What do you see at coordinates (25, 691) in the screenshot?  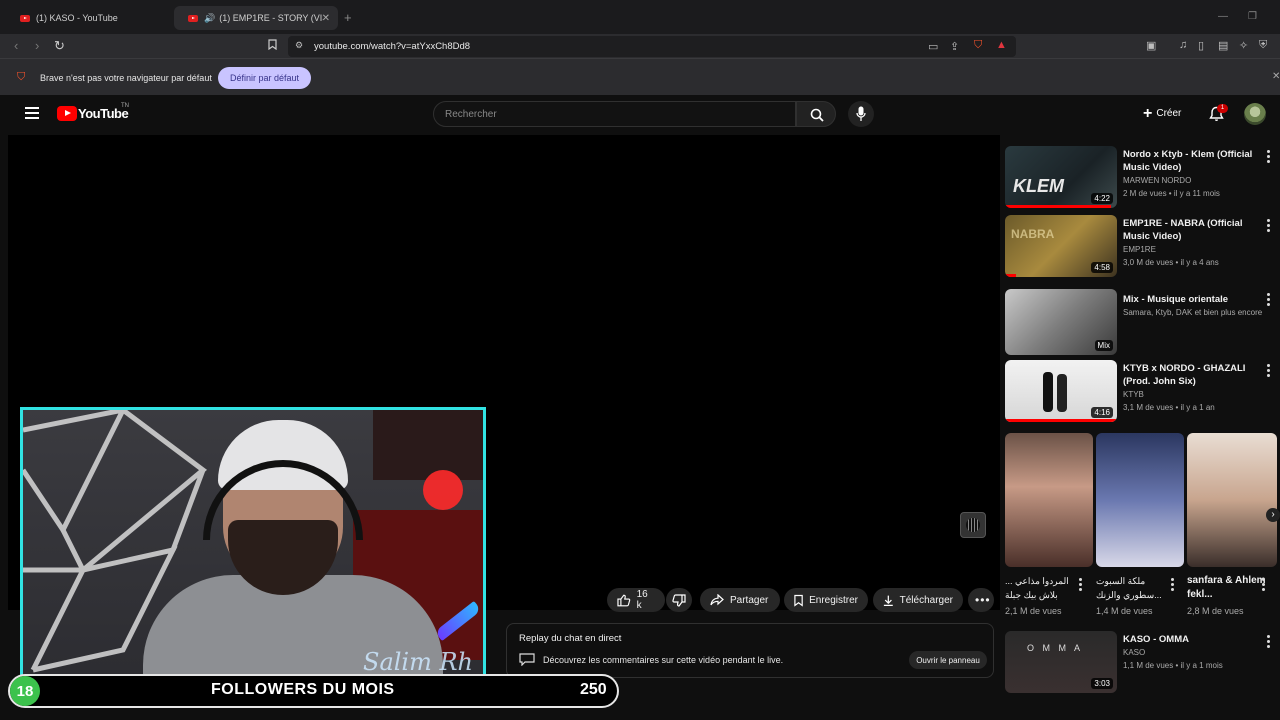 I see `followers-current: 18` at bounding box center [25, 691].